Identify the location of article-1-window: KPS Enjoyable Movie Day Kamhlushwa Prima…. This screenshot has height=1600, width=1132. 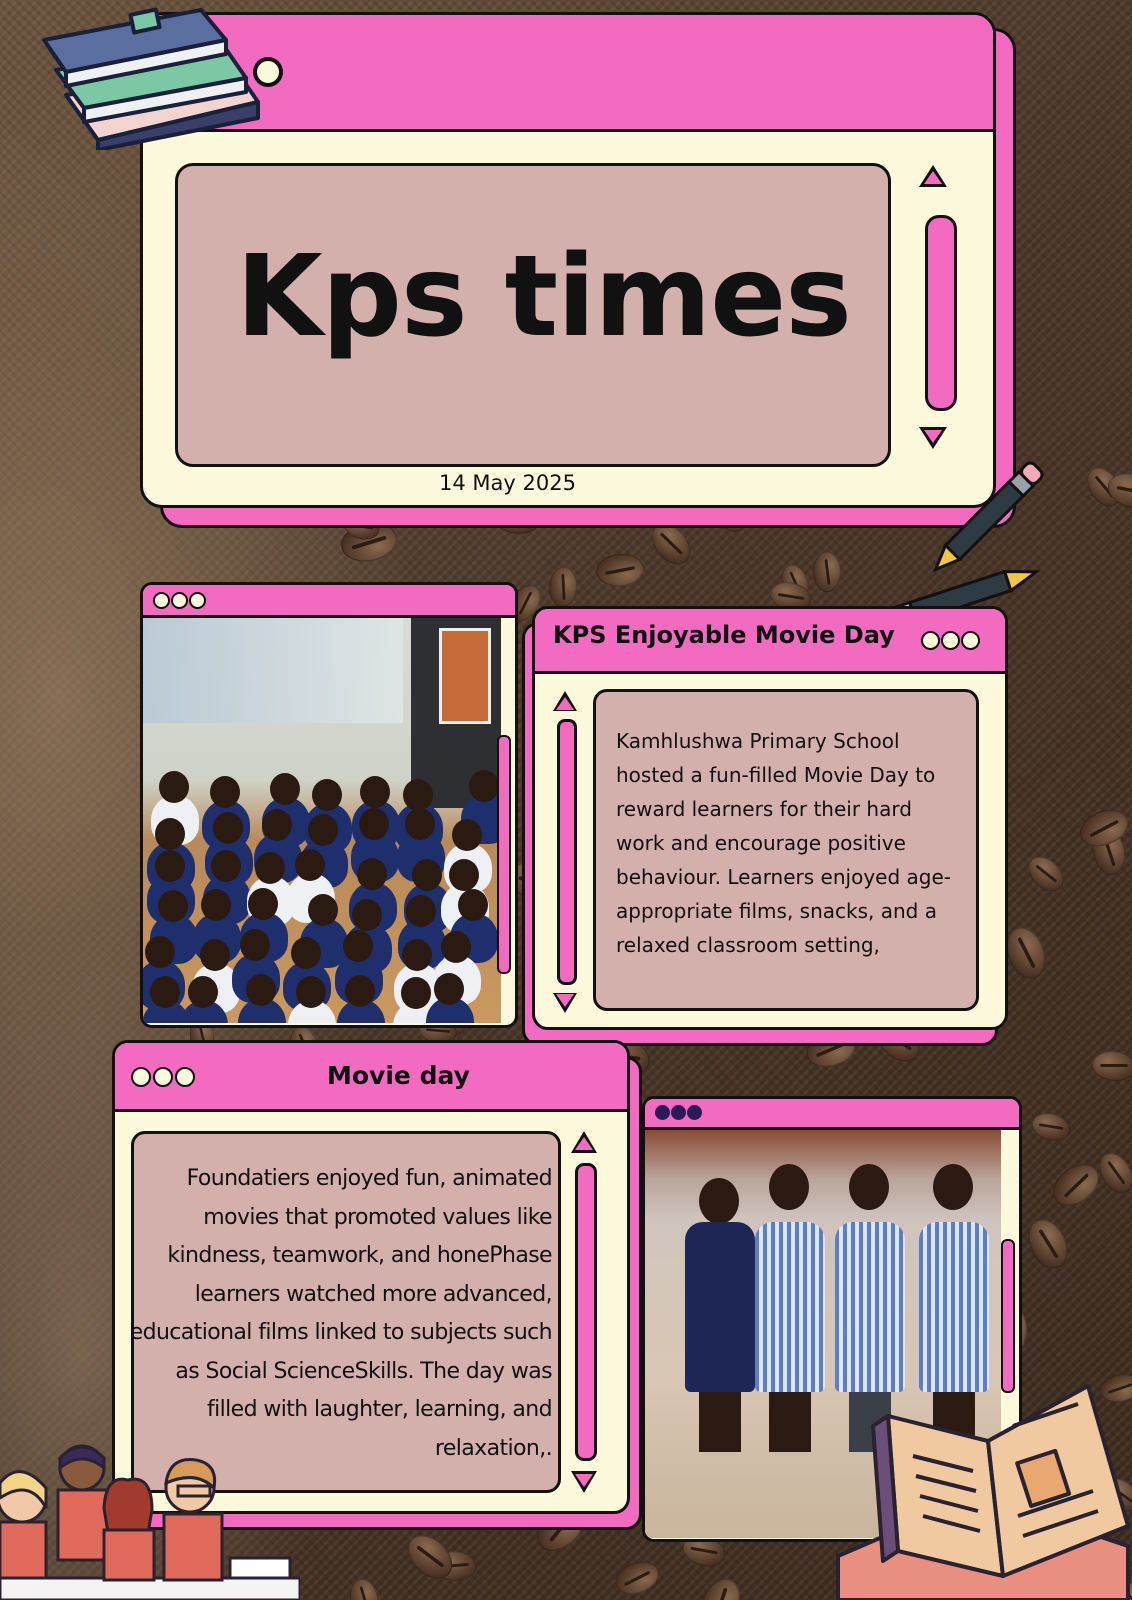
(770, 818).